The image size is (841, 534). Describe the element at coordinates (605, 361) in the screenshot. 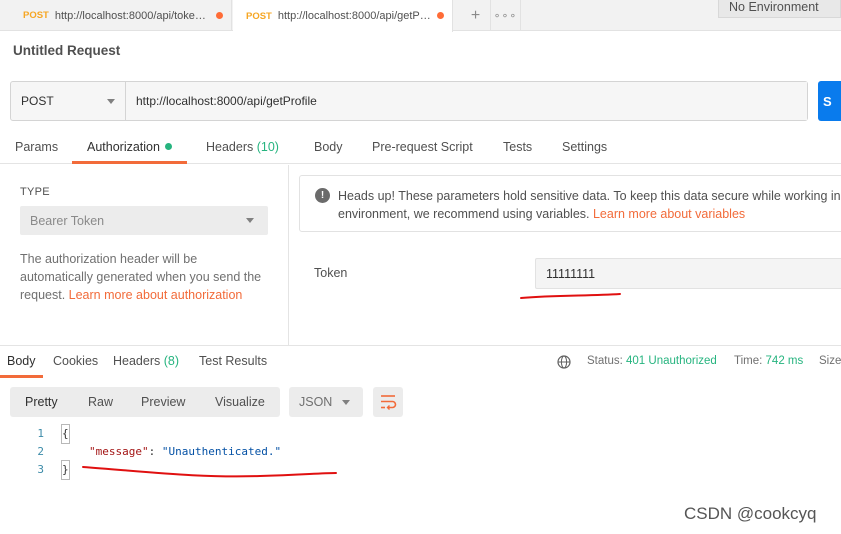

I see `status-label: Status:` at that location.